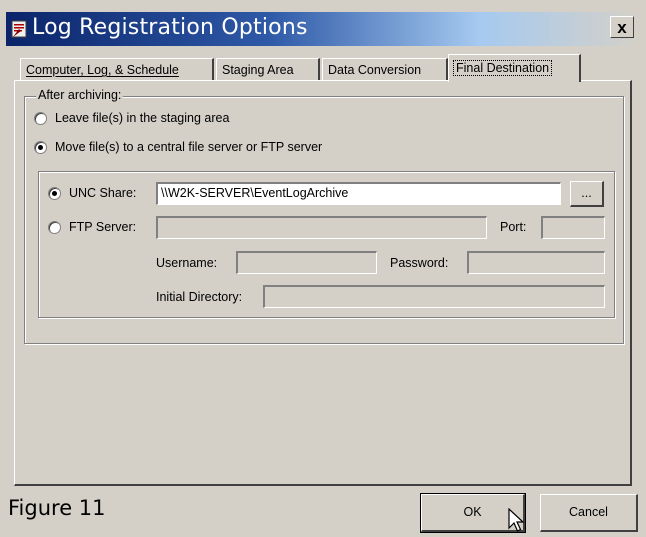  I want to click on password-input, so click(536, 262).